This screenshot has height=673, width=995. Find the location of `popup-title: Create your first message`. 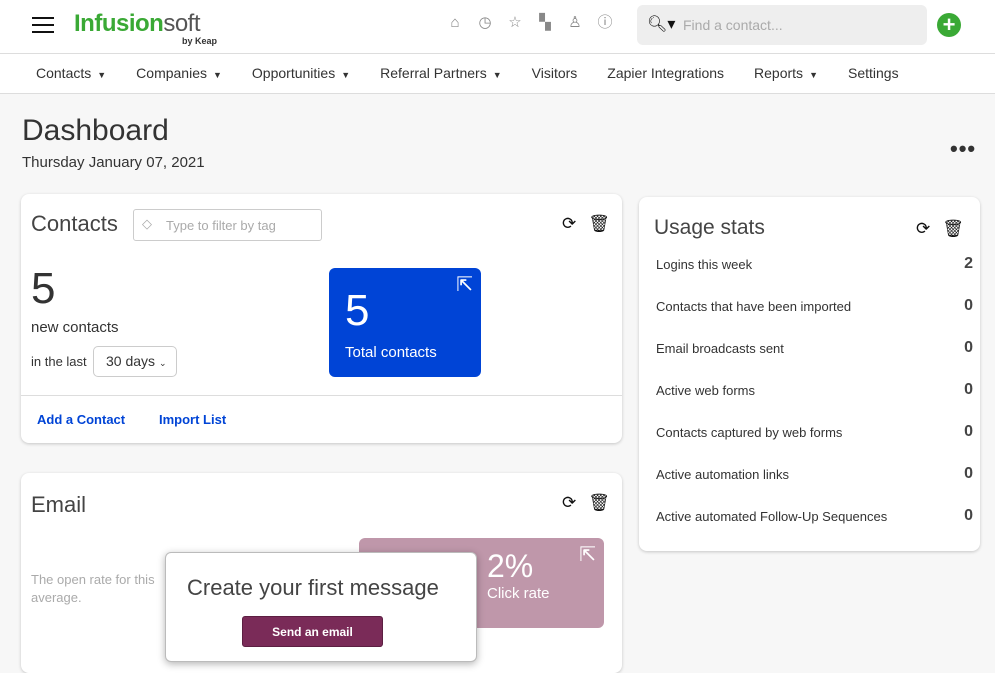

popup-title: Create your first message is located at coordinates (313, 587).